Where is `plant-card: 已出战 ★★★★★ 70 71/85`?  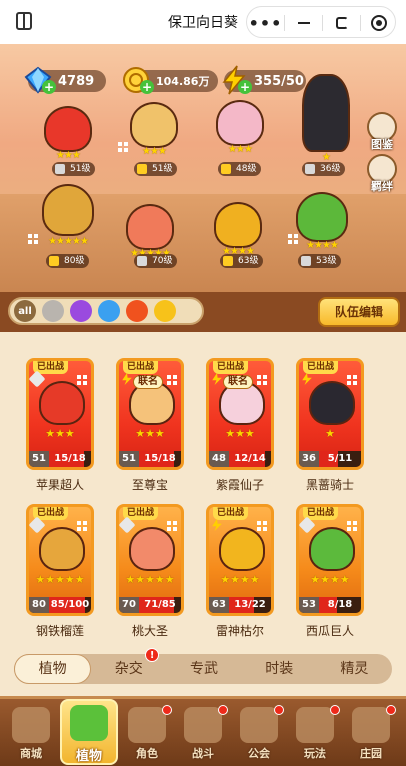
plant-card: 已出战 ★★★★★ 70 71/85 is located at coordinates (150, 560).